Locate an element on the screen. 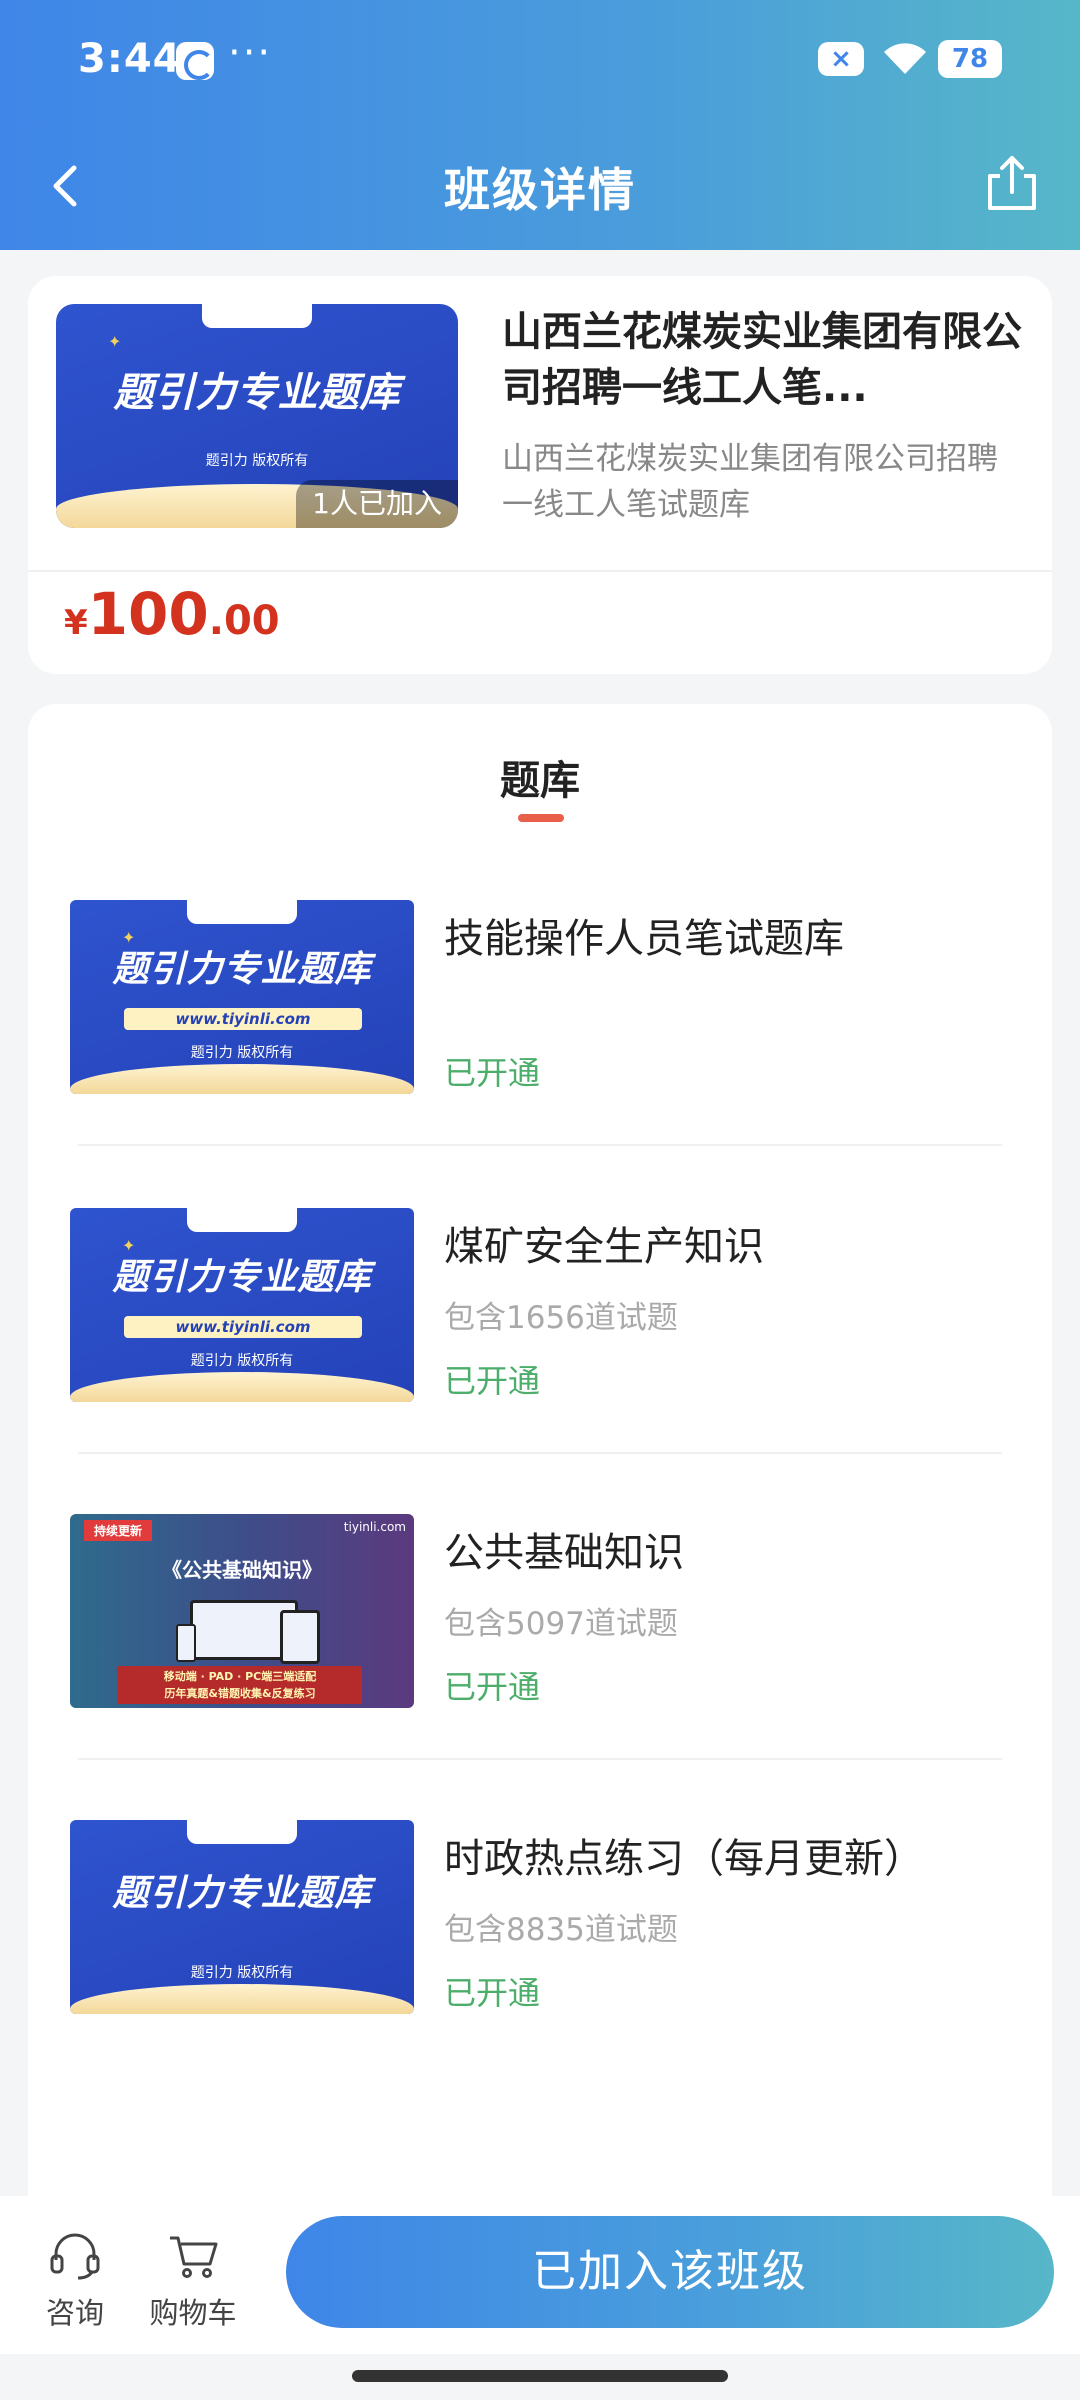  banner-image: 题引力专业题库 题引力 版权所有 is located at coordinates (242, 1917).